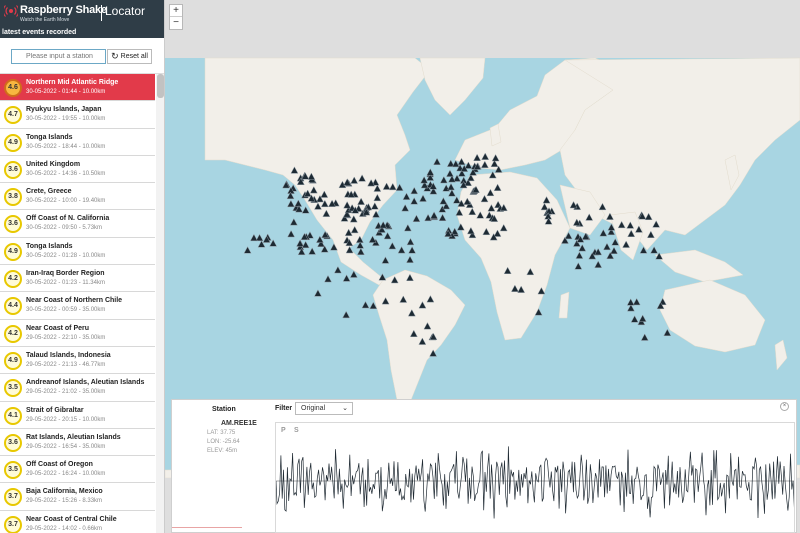  I want to click on event-location: Andreanof Islands, Aleutian Islands, so click(85, 383).